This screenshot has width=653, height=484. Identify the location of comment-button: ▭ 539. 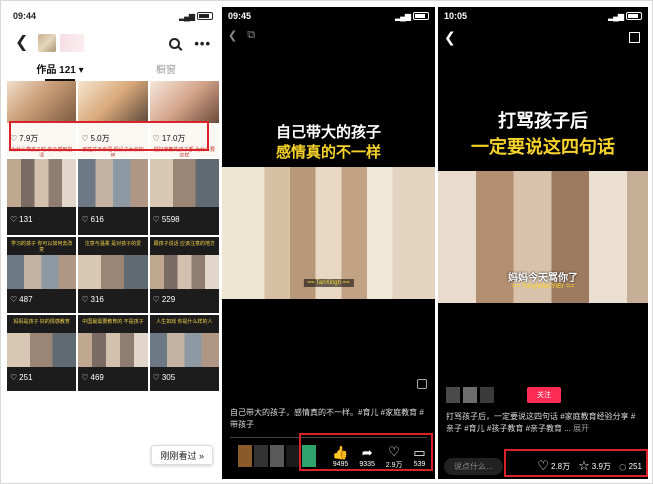
(419, 457).